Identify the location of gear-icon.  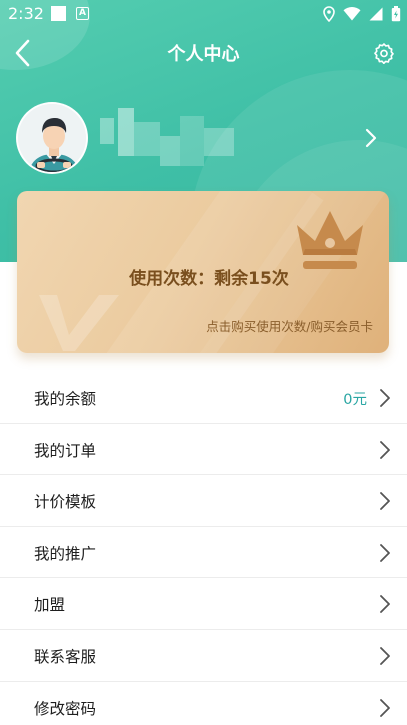
(384, 53).